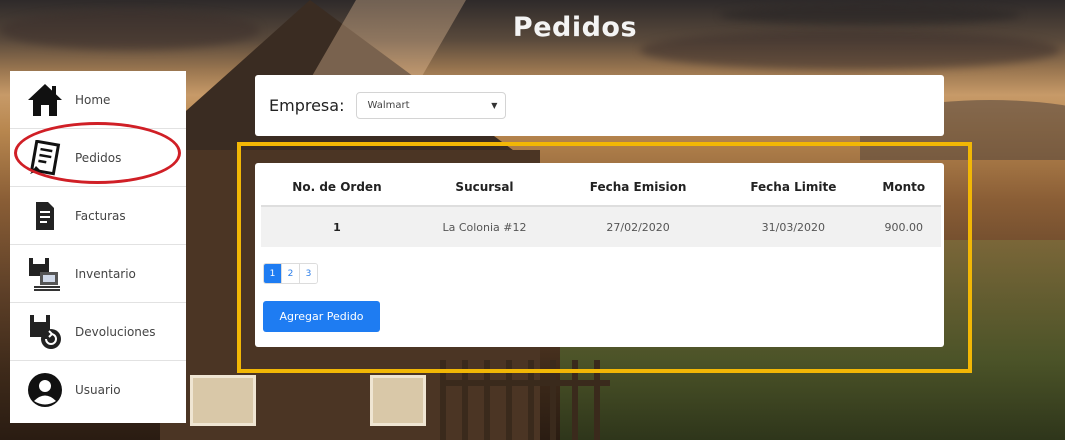 The width and height of the screenshot is (1065, 440). I want to click on column-header-due-date: Fecha Limite, so click(793, 188).